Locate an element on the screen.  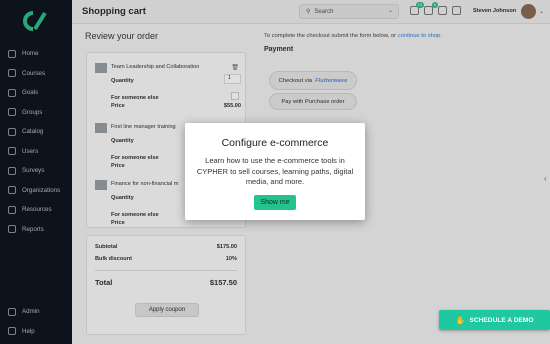
schedule-demo-label: SCHEDULE A DEMO is located at coordinates (501, 320).